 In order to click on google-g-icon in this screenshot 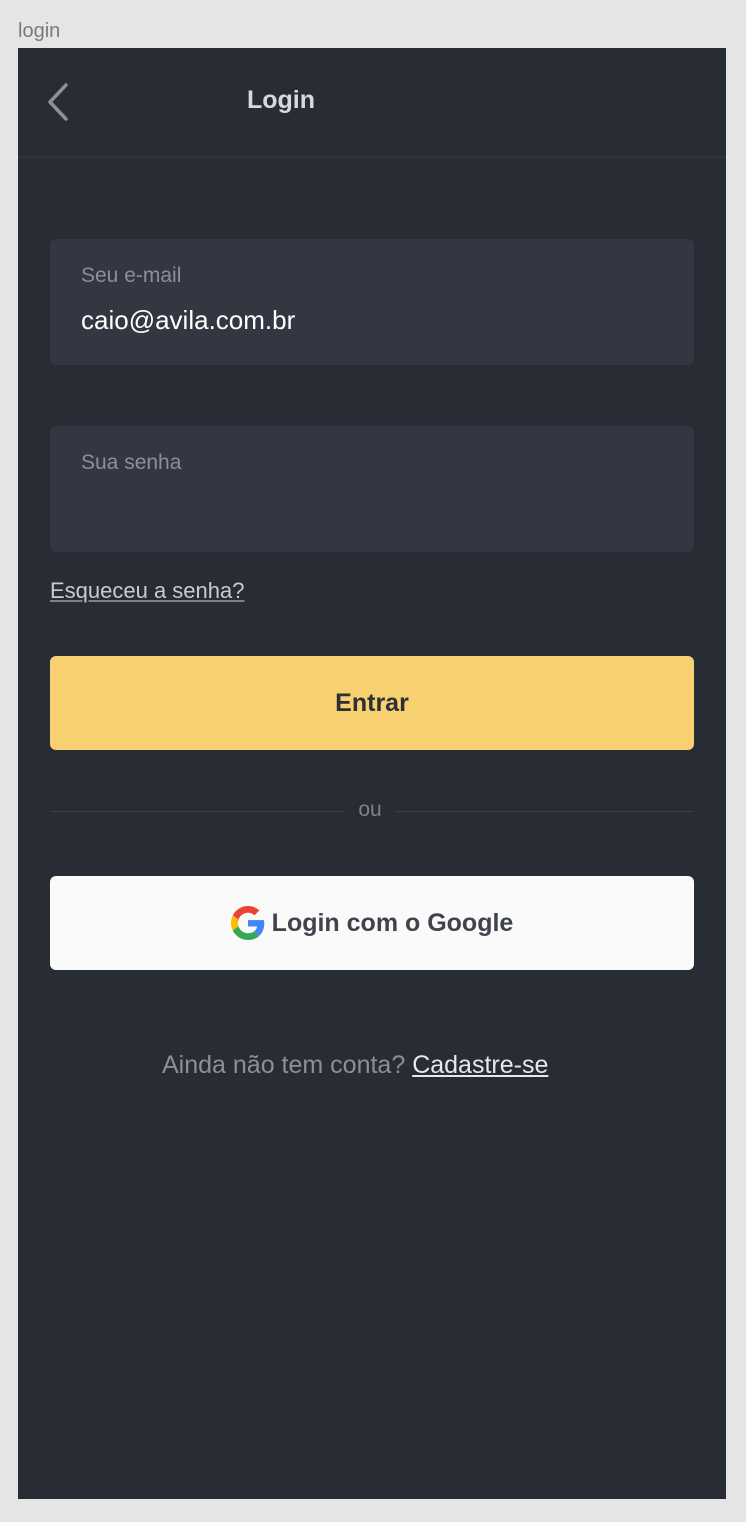, I will do `click(247, 923)`.